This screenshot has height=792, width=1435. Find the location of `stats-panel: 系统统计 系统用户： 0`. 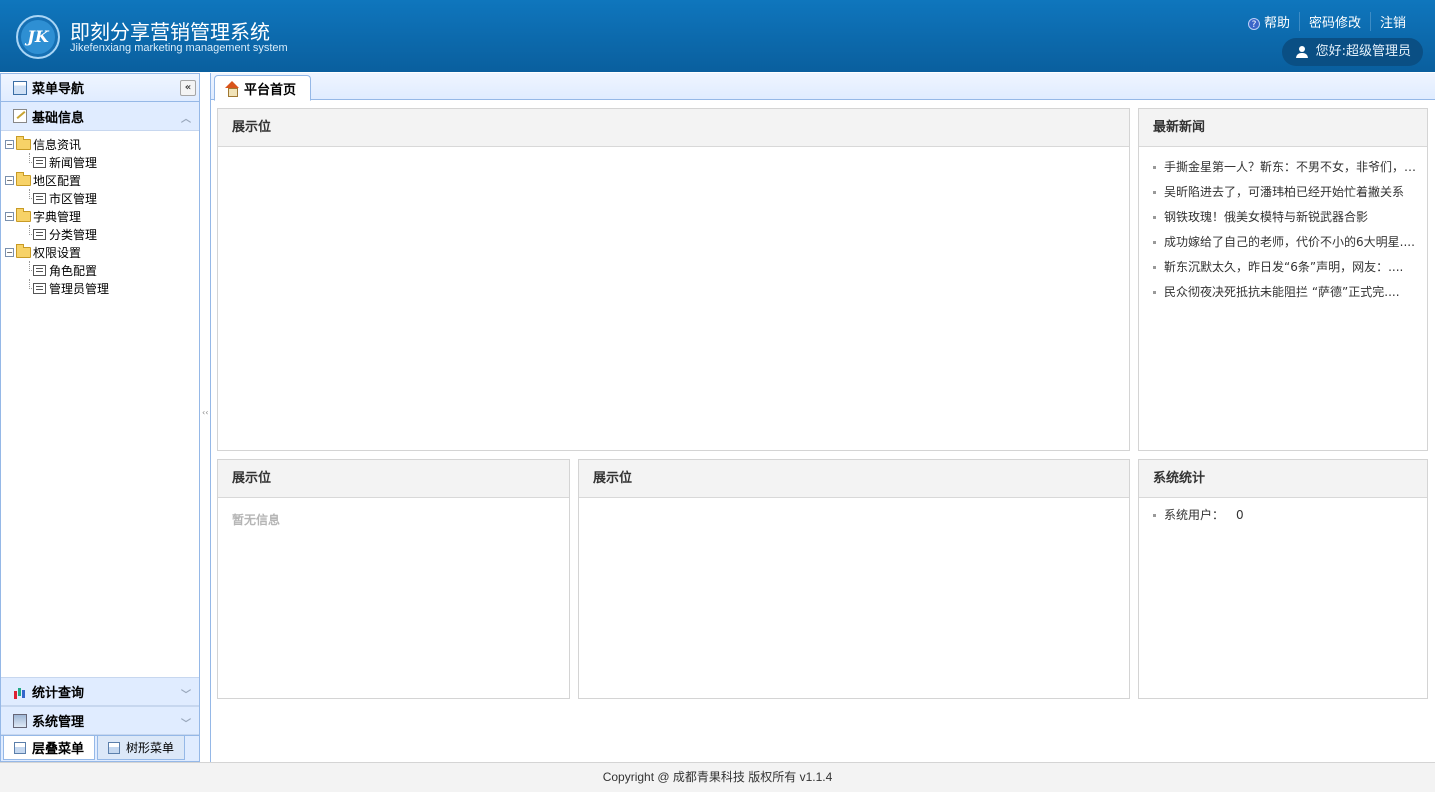

stats-panel: 系统统计 系统用户： 0 is located at coordinates (1283, 579).